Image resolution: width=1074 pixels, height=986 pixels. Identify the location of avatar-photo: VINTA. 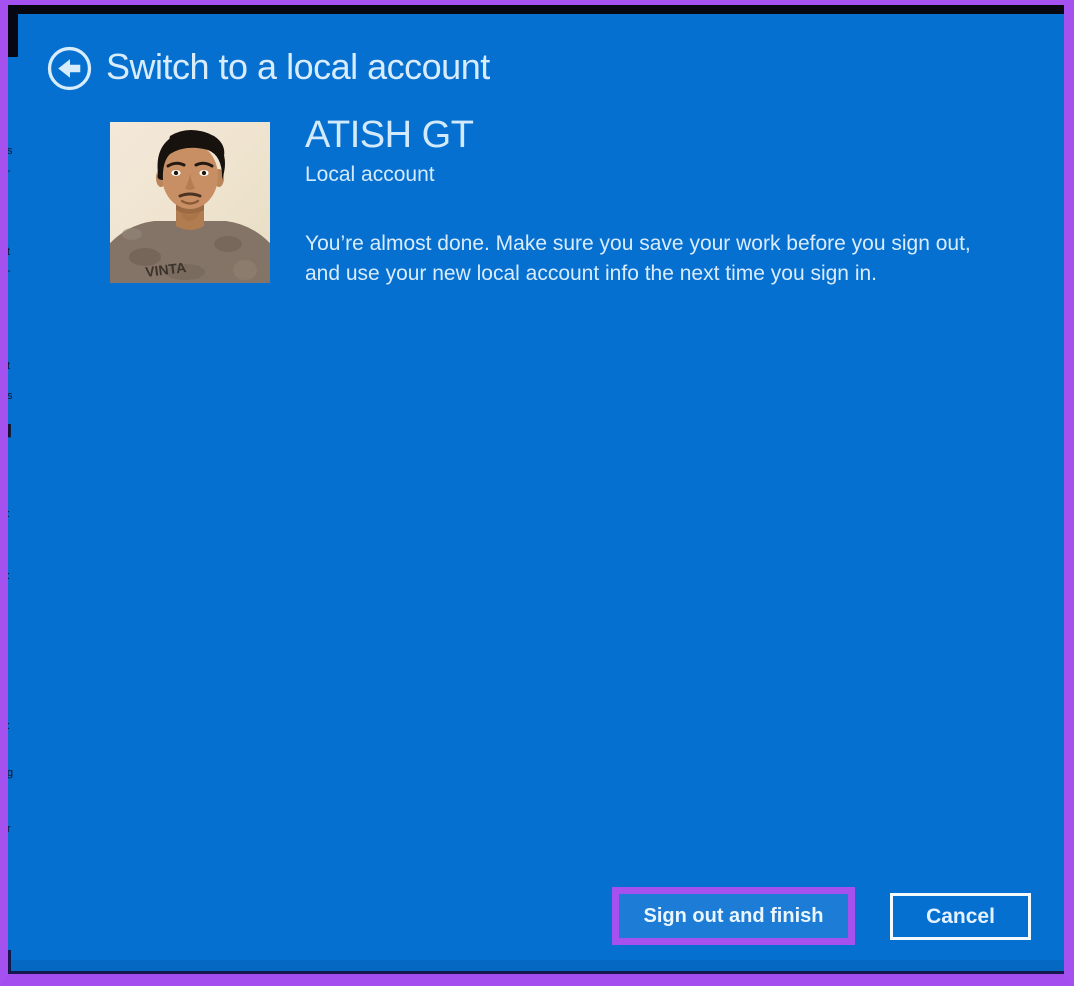
(190, 202).